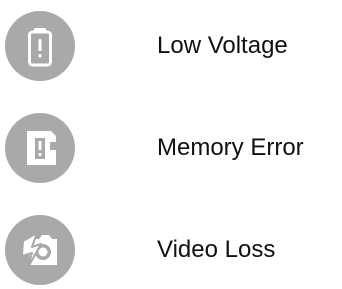  I want to click on memory-card-error-icon, so click(40, 148).